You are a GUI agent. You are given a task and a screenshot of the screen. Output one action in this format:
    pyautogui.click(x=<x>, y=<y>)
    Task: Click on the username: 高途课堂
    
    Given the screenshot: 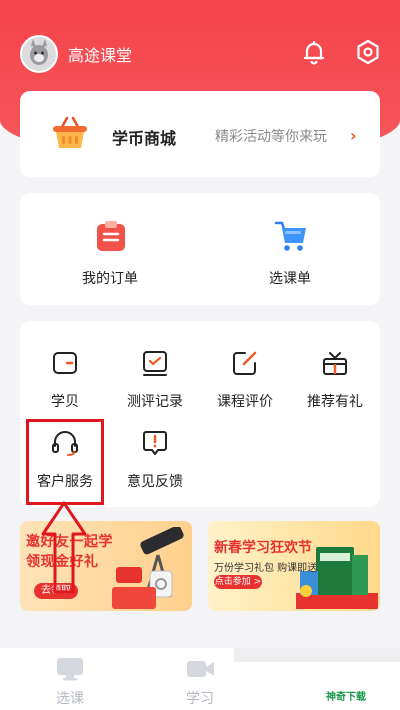 What is the action you would take?
    pyautogui.click(x=100, y=54)
    